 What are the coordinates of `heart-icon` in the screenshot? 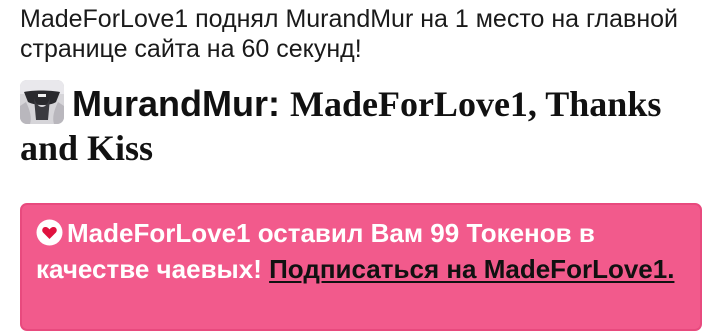 It's located at (49, 232).